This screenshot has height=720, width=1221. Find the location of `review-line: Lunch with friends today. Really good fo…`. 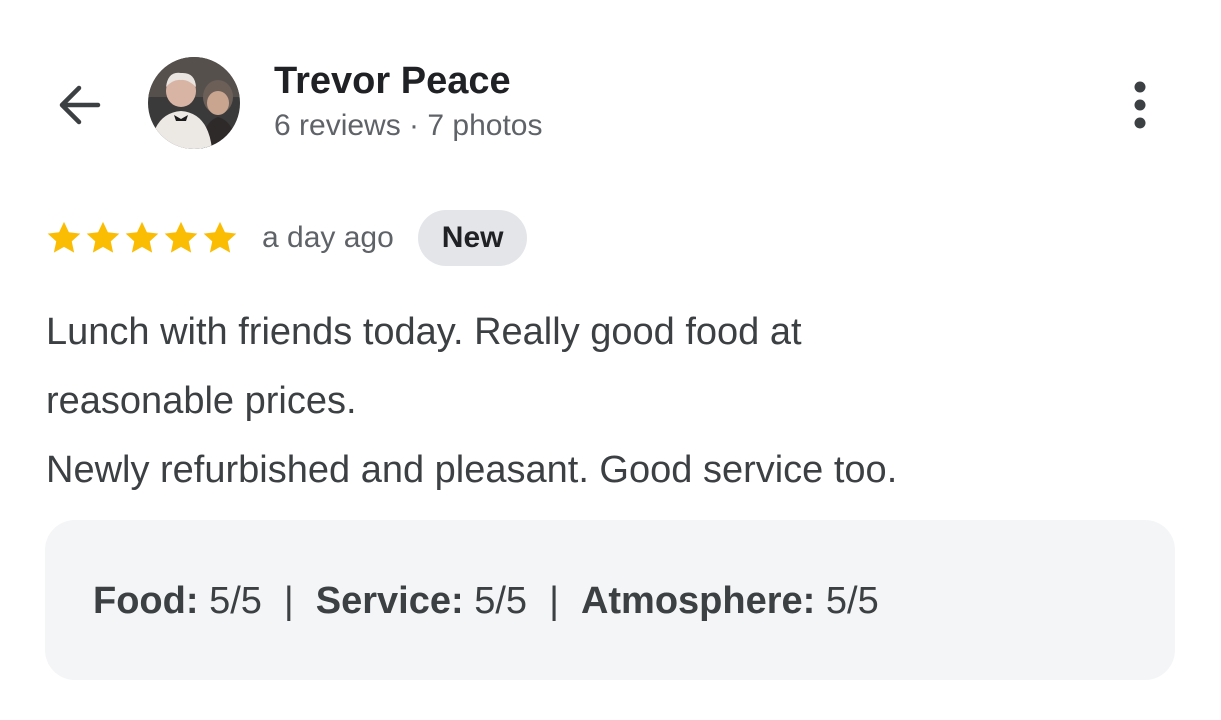

review-line: Lunch with friends today. Really good fo… is located at coordinates (424, 332).